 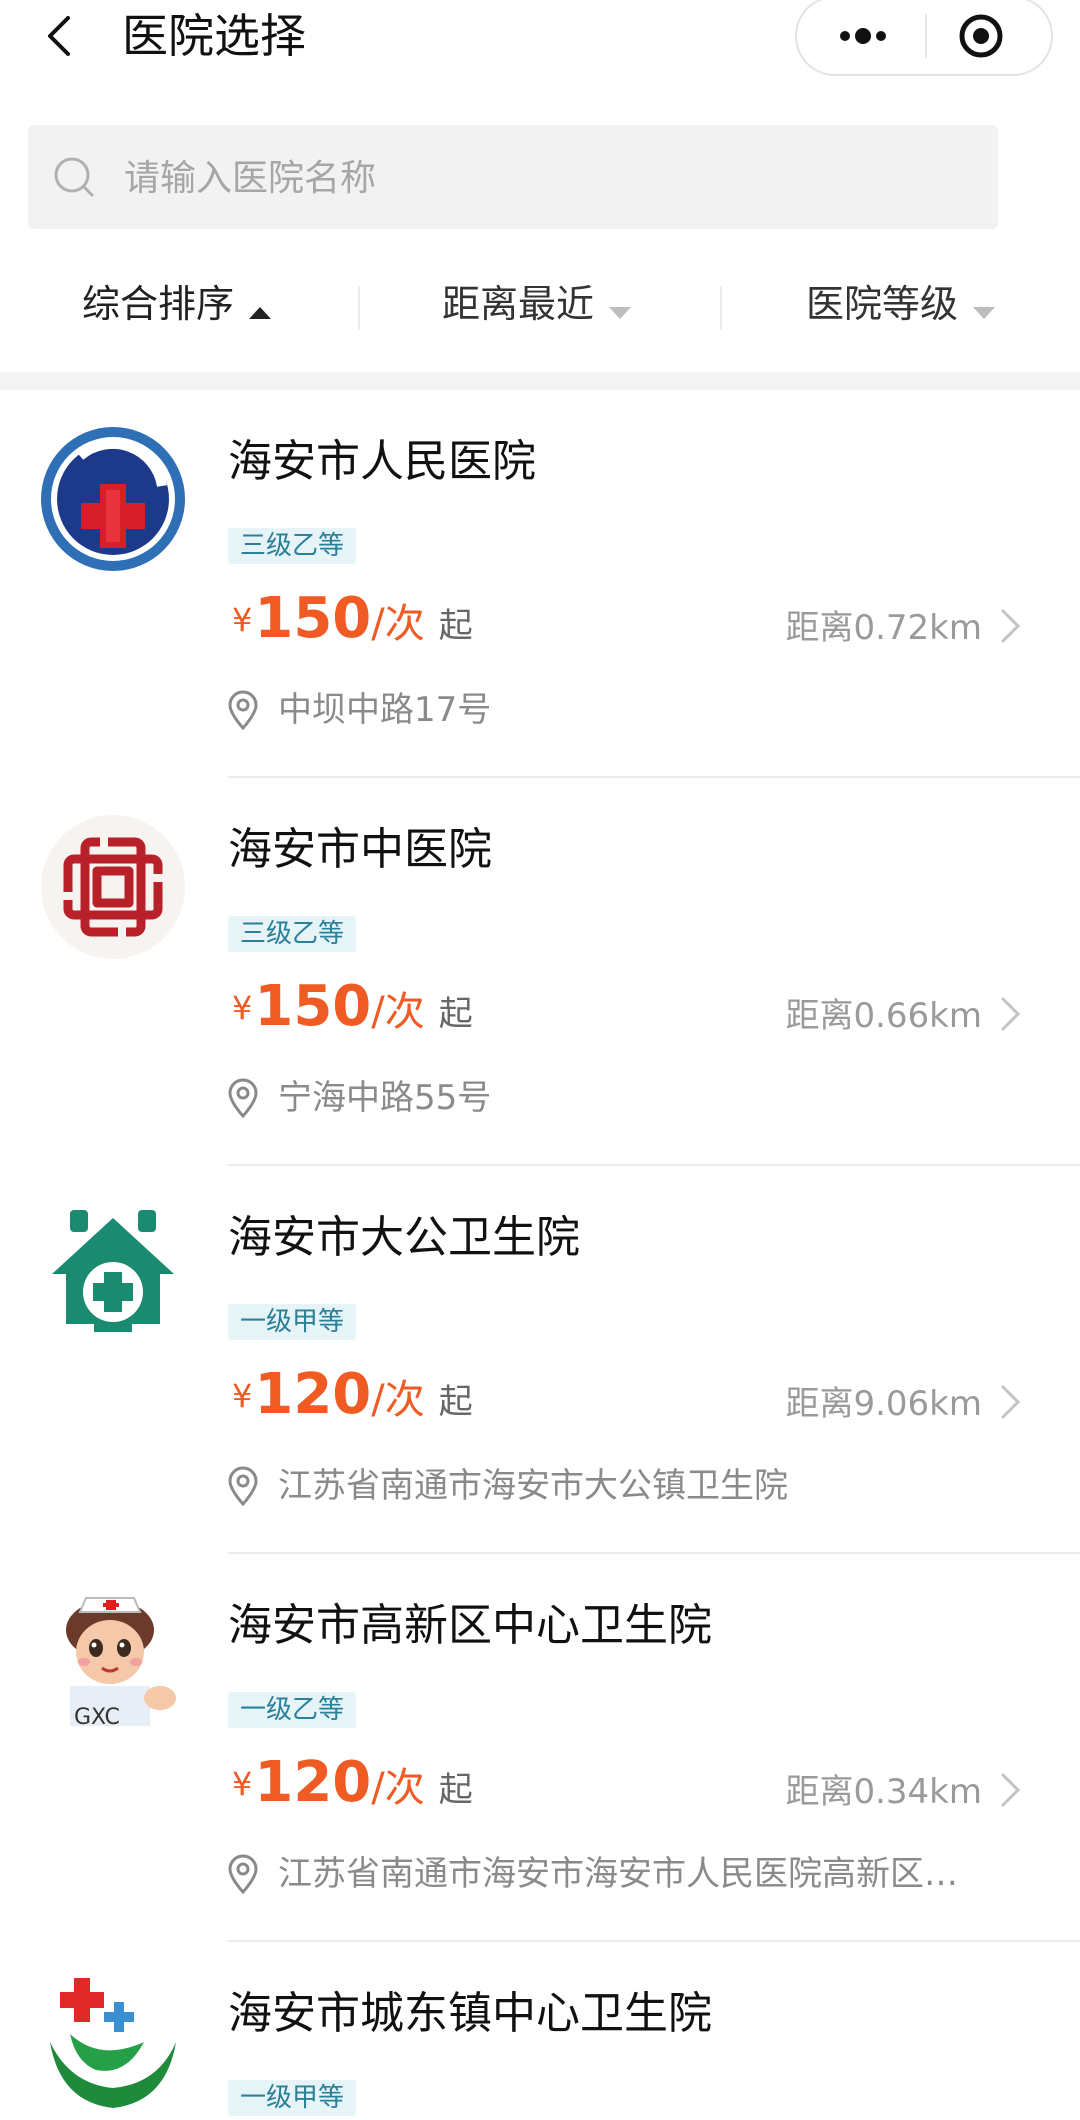 I want to click on distance-text: 距离0.66km, so click(x=883, y=1016).